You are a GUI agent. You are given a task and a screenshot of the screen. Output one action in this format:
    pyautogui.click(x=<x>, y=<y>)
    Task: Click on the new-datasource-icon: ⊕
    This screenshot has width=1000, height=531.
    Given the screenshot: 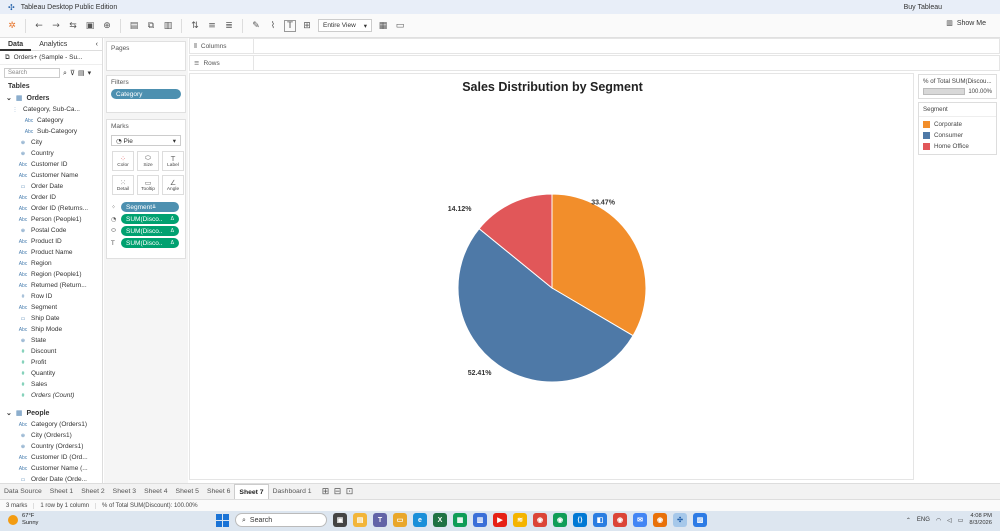 What is the action you would take?
    pyautogui.click(x=107, y=26)
    